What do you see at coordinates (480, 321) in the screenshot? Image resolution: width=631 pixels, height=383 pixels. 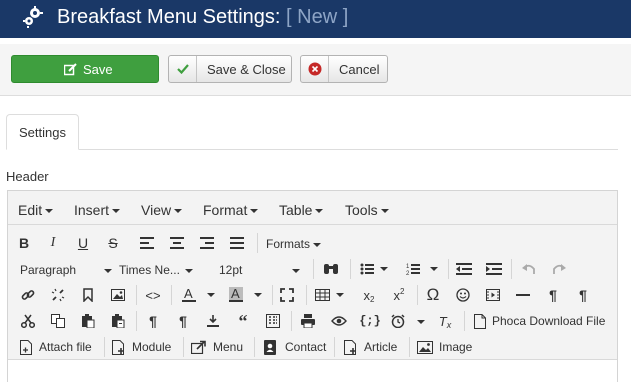 I see `file-icon` at bounding box center [480, 321].